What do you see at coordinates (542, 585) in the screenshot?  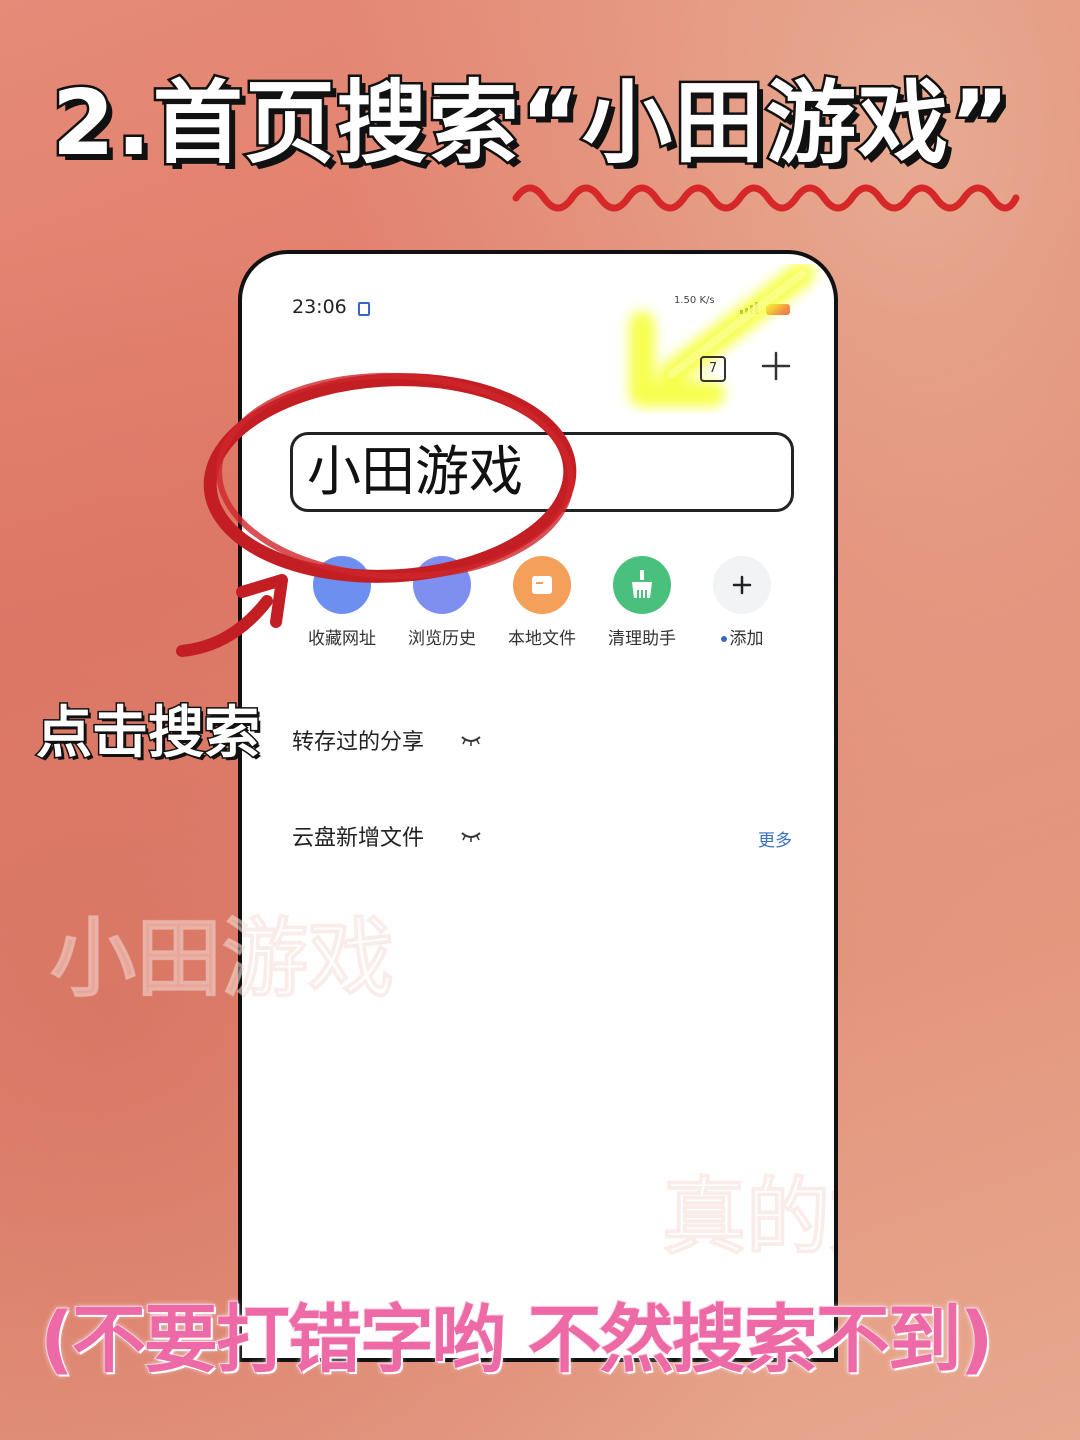 I see `folder-icon` at bounding box center [542, 585].